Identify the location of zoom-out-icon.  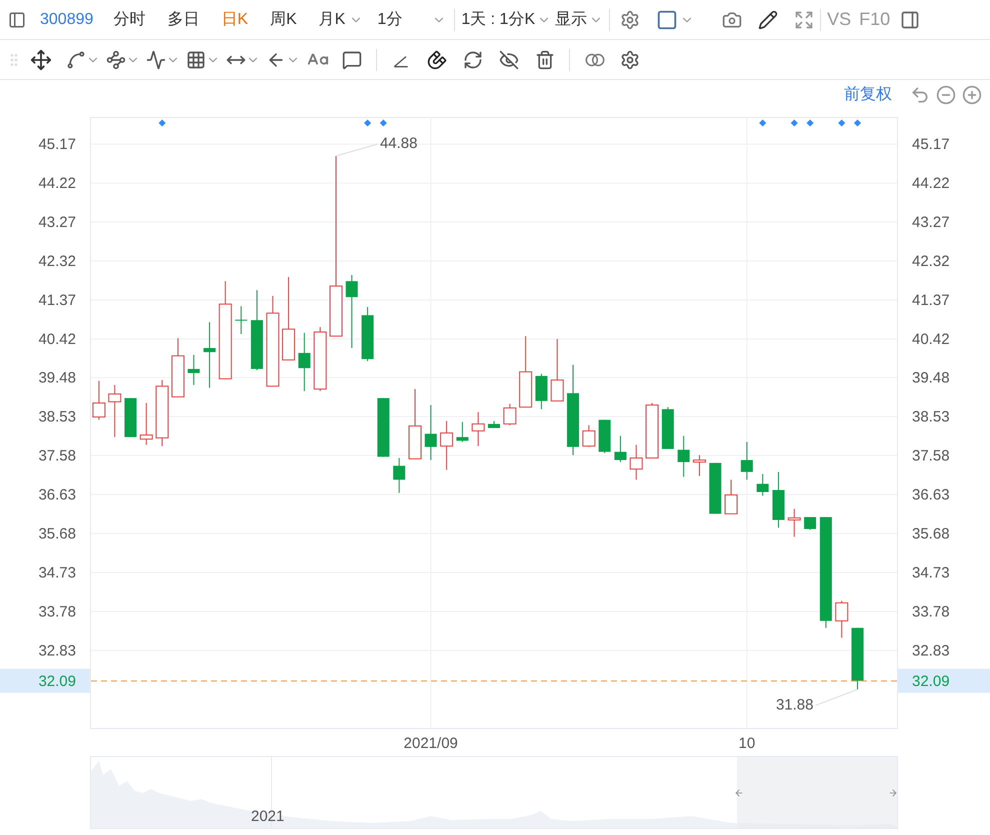
(946, 95).